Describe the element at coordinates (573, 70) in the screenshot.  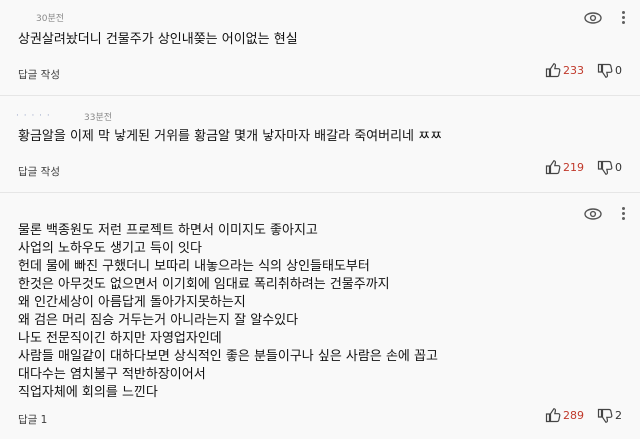
I see `like-count: 233` at that location.